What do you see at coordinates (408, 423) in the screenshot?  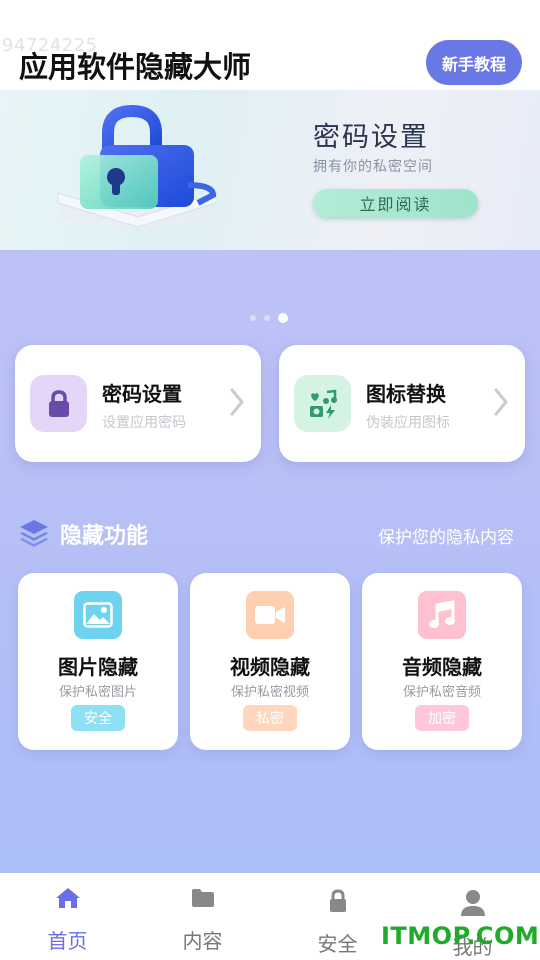 I see `card-subtitle: 伪装应用图标` at bounding box center [408, 423].